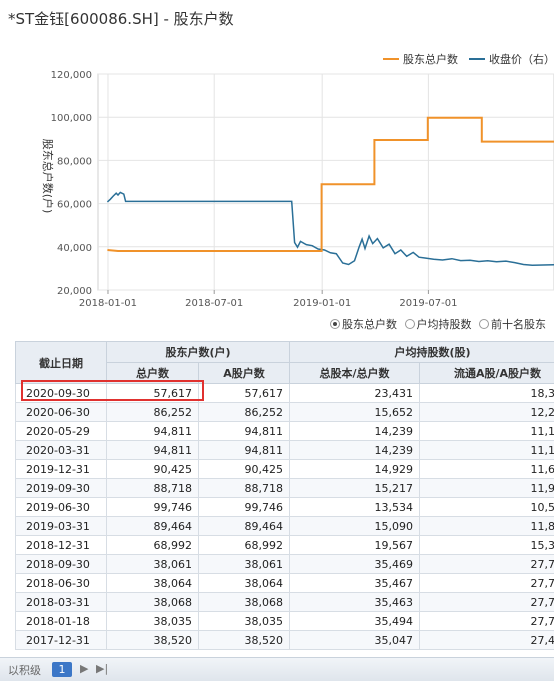  I want to click on cell-float-per-holder: 11,912, so click(486, 488).